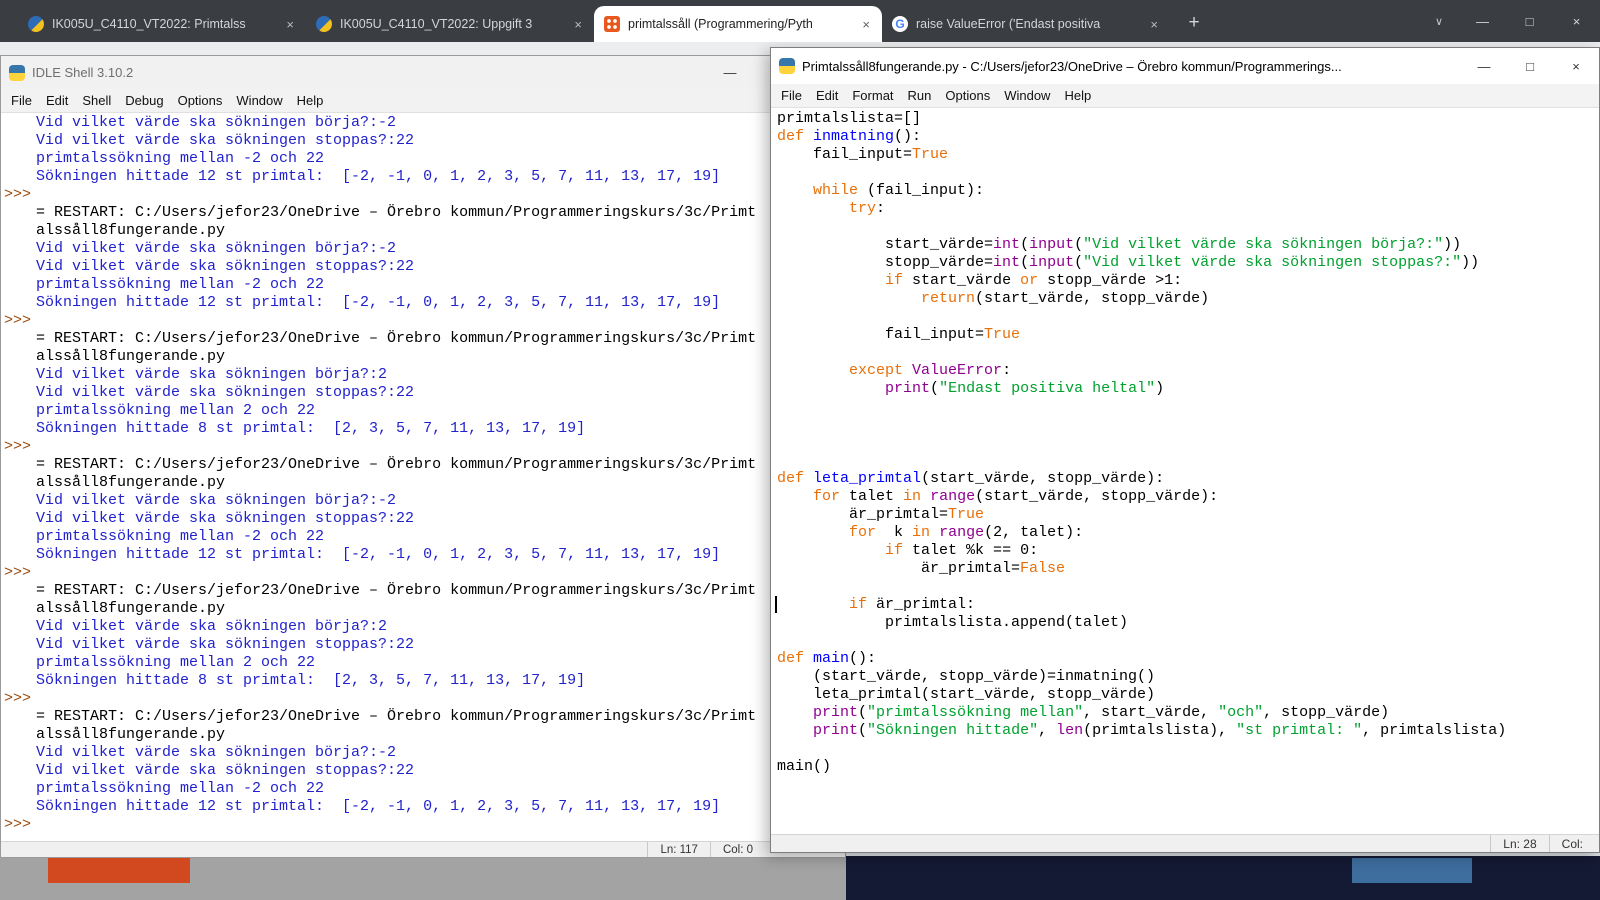 The width and height of the screenshot is (1600, 900). Describe the element at coordinates (1187, 677) in the screenshot. I see `code-line: (start_värde, stopp_värde)=inmatning()` at that location.